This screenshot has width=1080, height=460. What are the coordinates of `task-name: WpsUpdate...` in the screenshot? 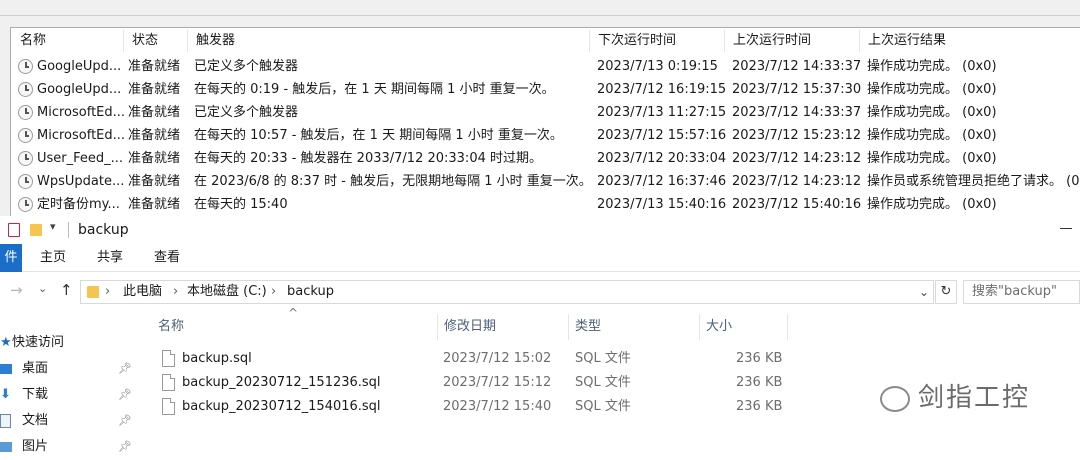 It's located at (81, 181).